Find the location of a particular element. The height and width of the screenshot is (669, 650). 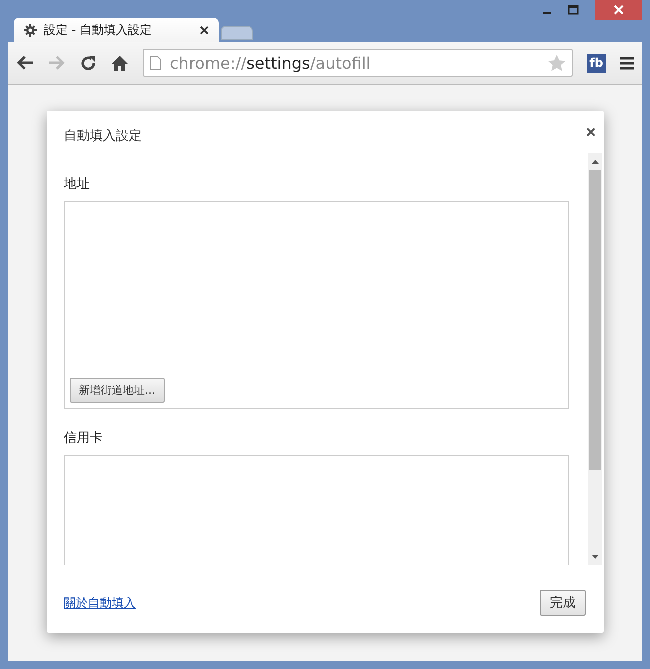

address-bar: chrome://settings/autofill is located at coordinates (358, 63).